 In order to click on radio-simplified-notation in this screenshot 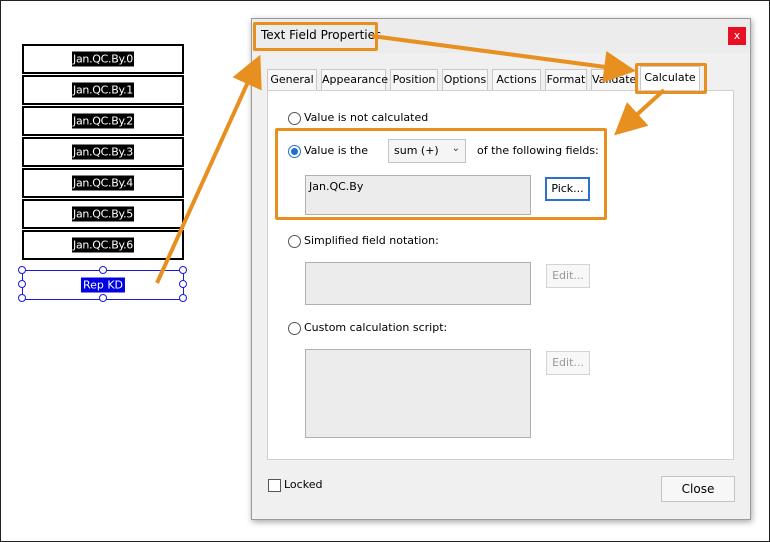, I will do `click(294, 241)`.